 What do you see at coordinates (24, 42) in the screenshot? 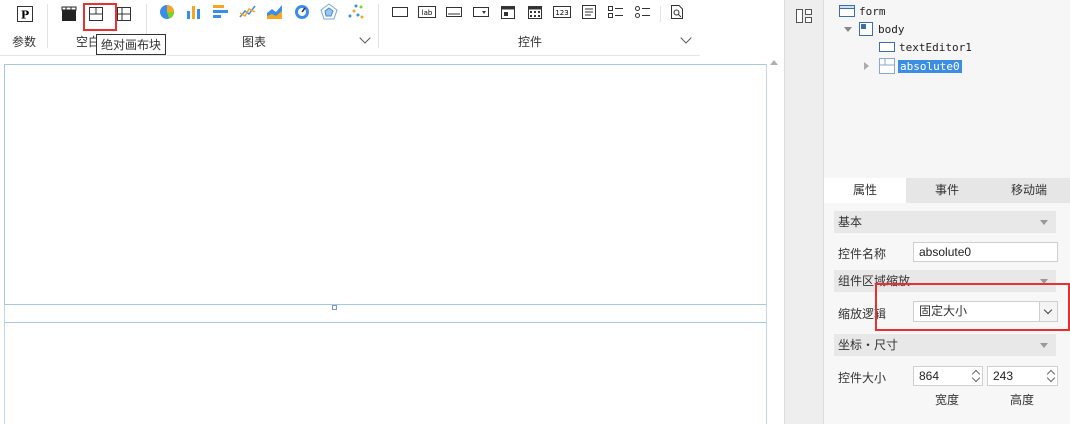
I see `param-group-label: 参数` at bounding box center [24, 42].